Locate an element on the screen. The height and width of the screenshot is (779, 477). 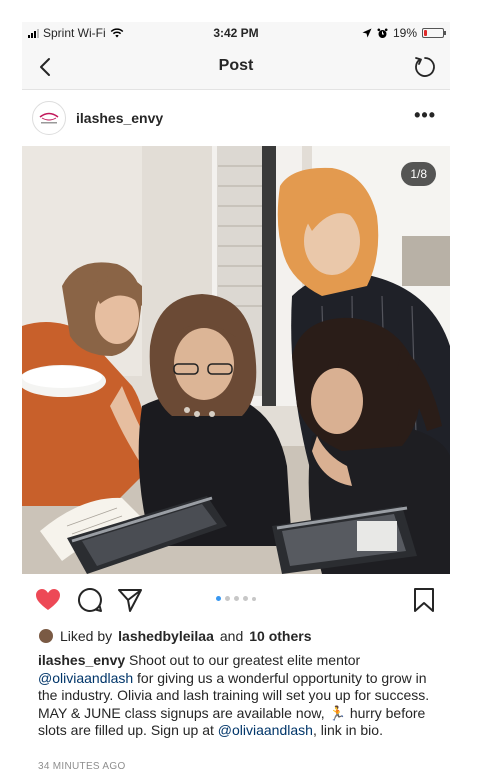
carousel-dots is located at coordinates (236, 598).